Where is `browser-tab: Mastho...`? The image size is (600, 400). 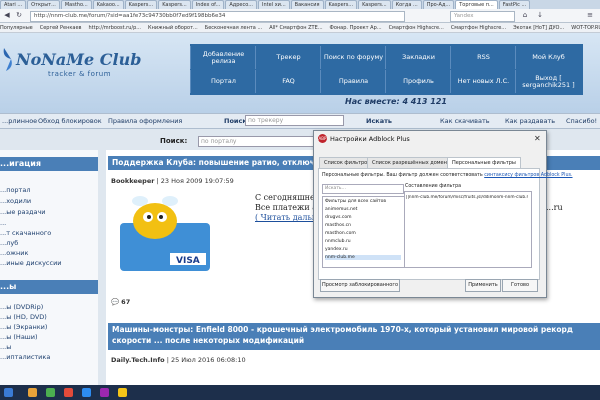
browser-tab: Mastho... is located at coordinates (76, 4).